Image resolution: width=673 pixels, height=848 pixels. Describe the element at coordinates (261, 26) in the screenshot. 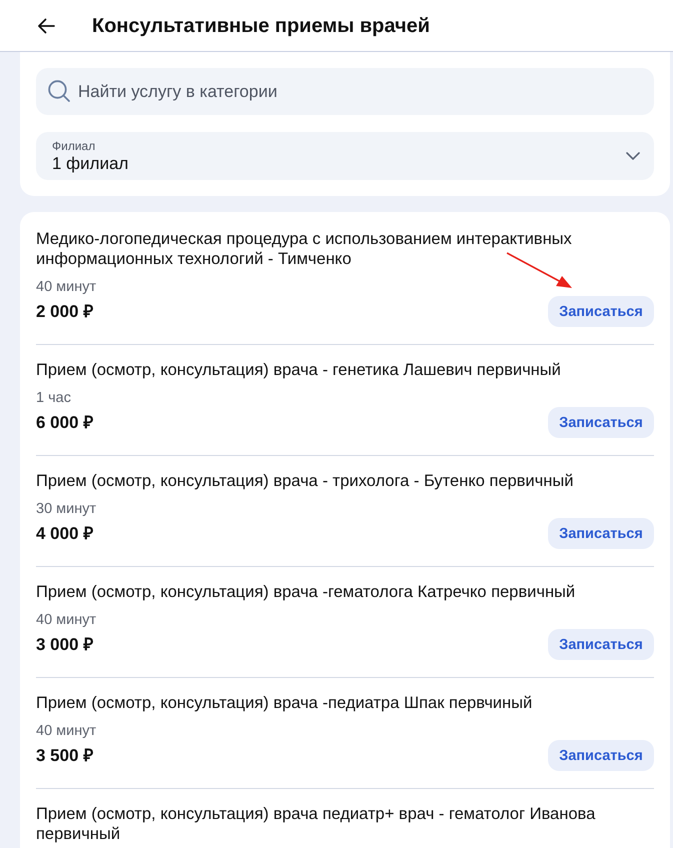

I see `page-title: Консультативные приемы врачей` at that location.